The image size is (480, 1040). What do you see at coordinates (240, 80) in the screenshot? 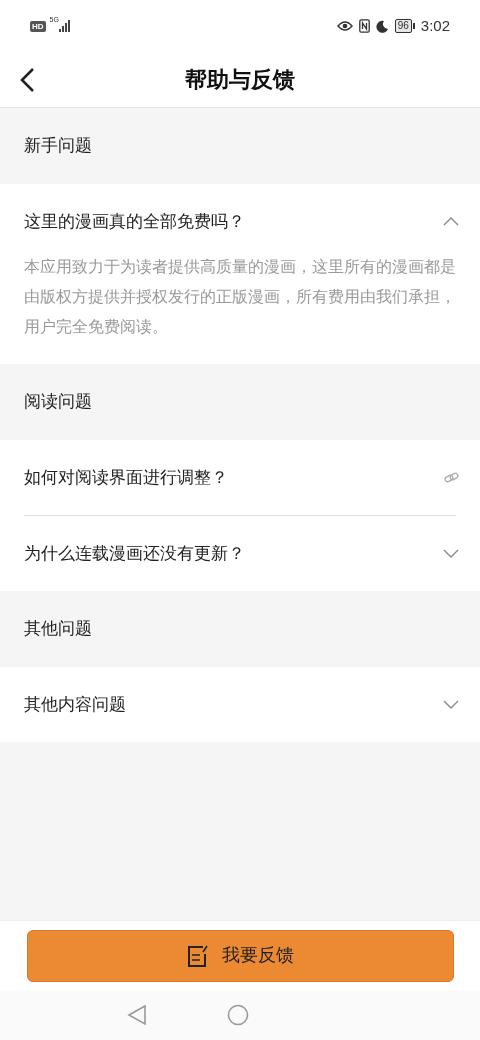
I see `page-title: 帮助与反馈` at bounding box center [240, 80].